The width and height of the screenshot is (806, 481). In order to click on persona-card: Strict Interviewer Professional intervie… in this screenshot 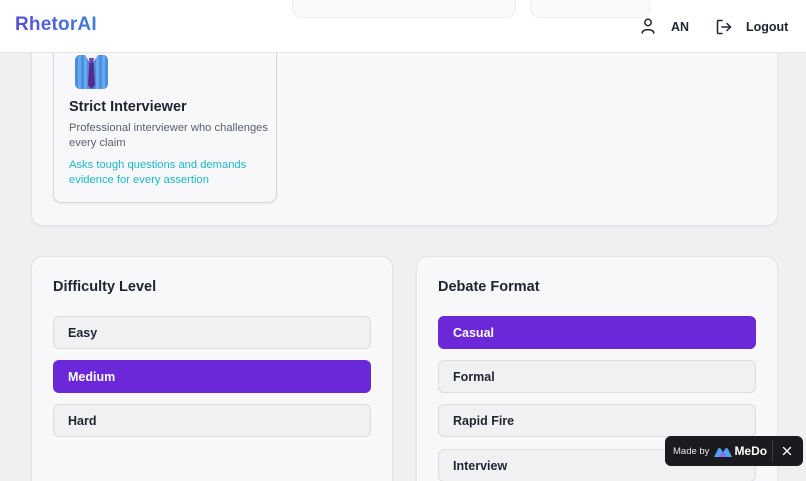, I will do `click(165, 116)`.